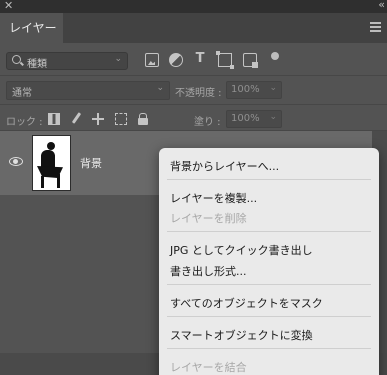 This screenshot has height=375, width=387. What do you see at coordinates (208, 367) in the screenshot?
I see `menu-item-merge-layers: レイヤーを結合` at bounding box center [208, 367].